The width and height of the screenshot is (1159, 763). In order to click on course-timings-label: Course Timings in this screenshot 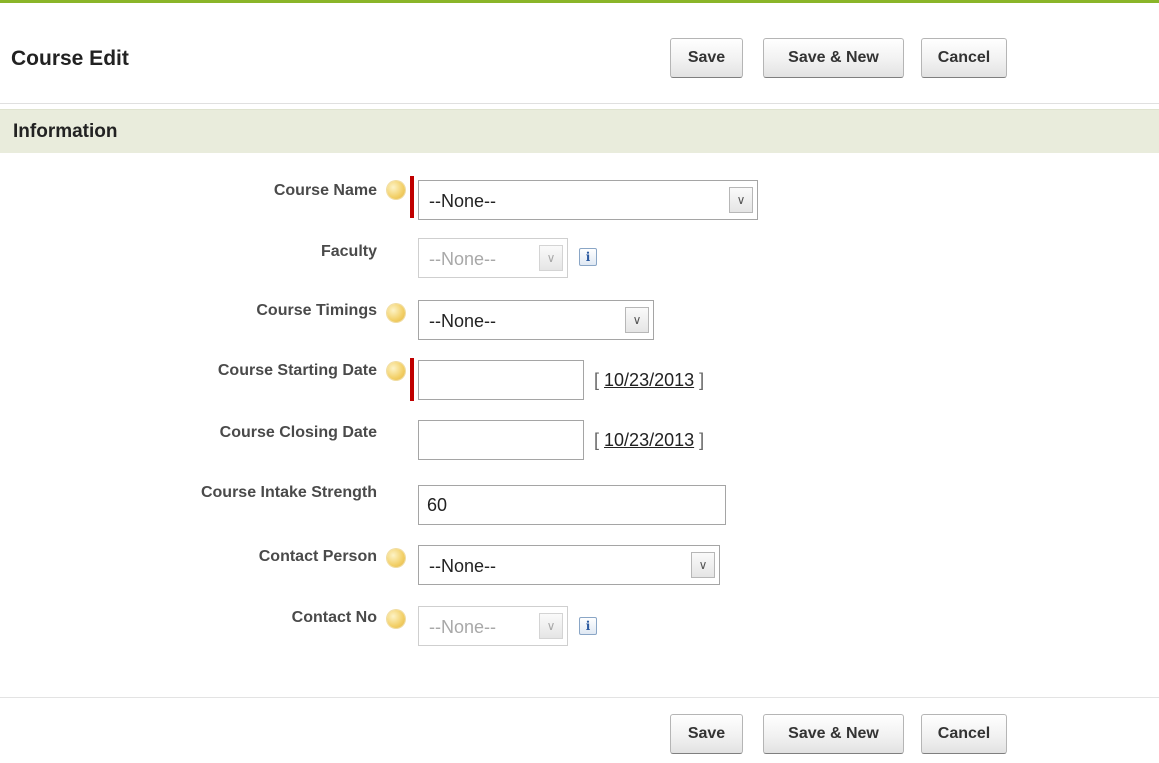, I will do `click(316, 310)`.